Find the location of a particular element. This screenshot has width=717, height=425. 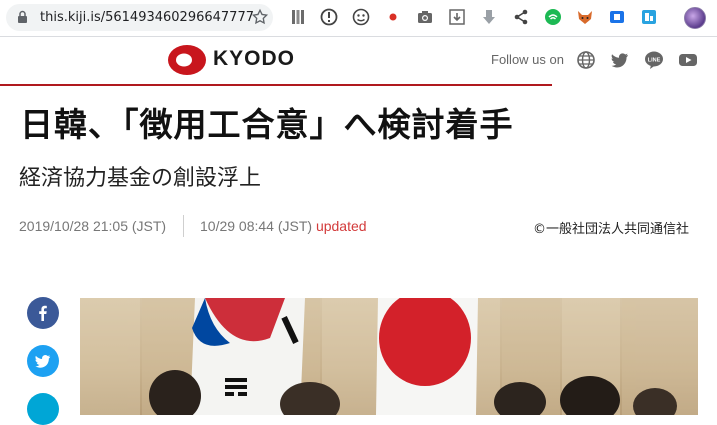

browser-toolbar: this.kiji.is/561493460296647777 is located at coordinates (358, 18).